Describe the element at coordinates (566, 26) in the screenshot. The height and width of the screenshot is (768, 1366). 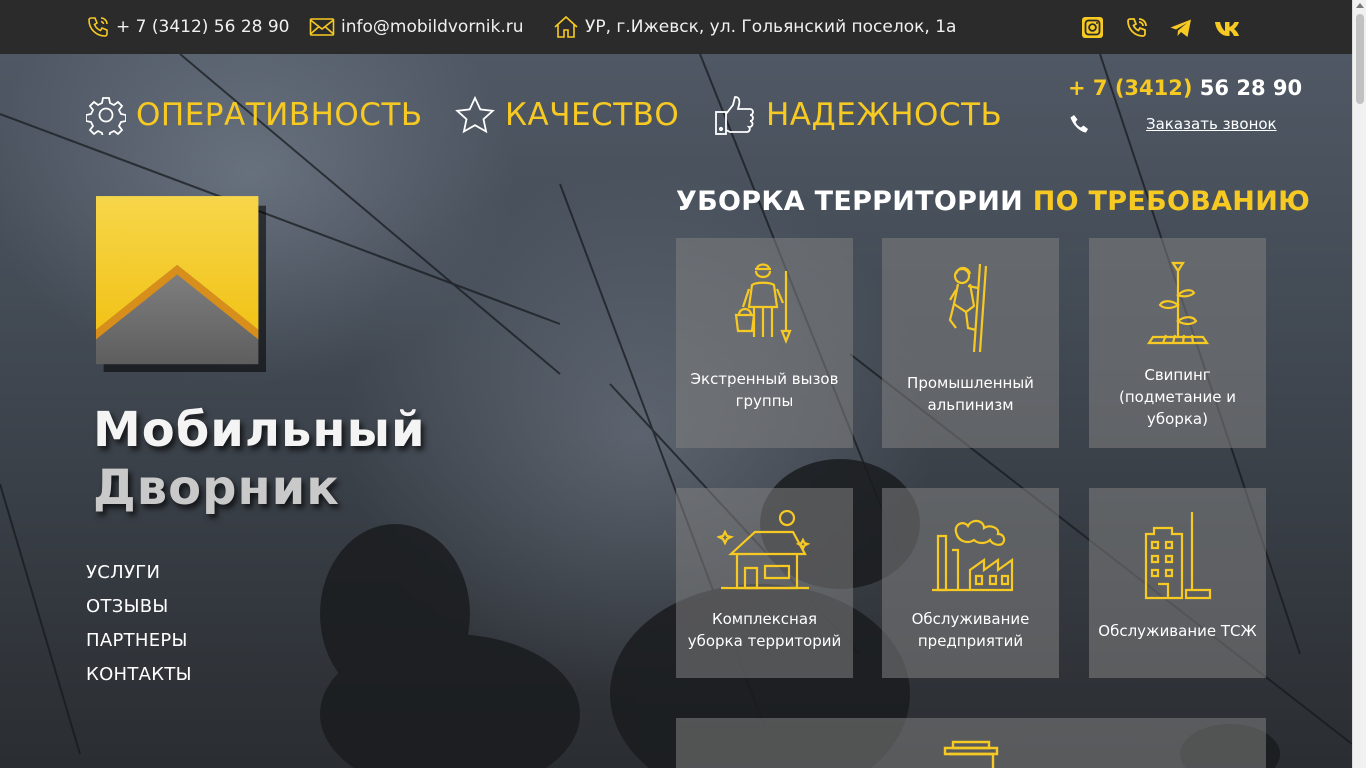
I see `home-icon` at that location.